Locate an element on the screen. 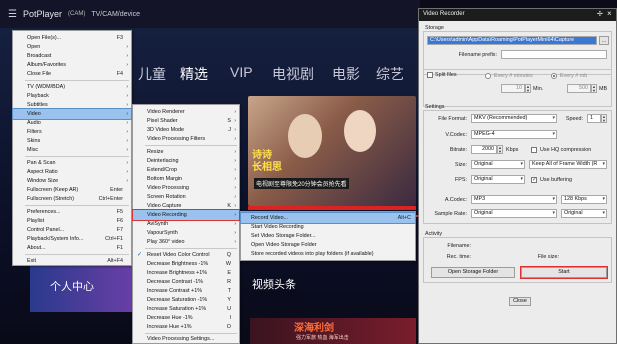  audio-bitrate-select: 128 Kbps ▾ is located at coordinates (584, 199).